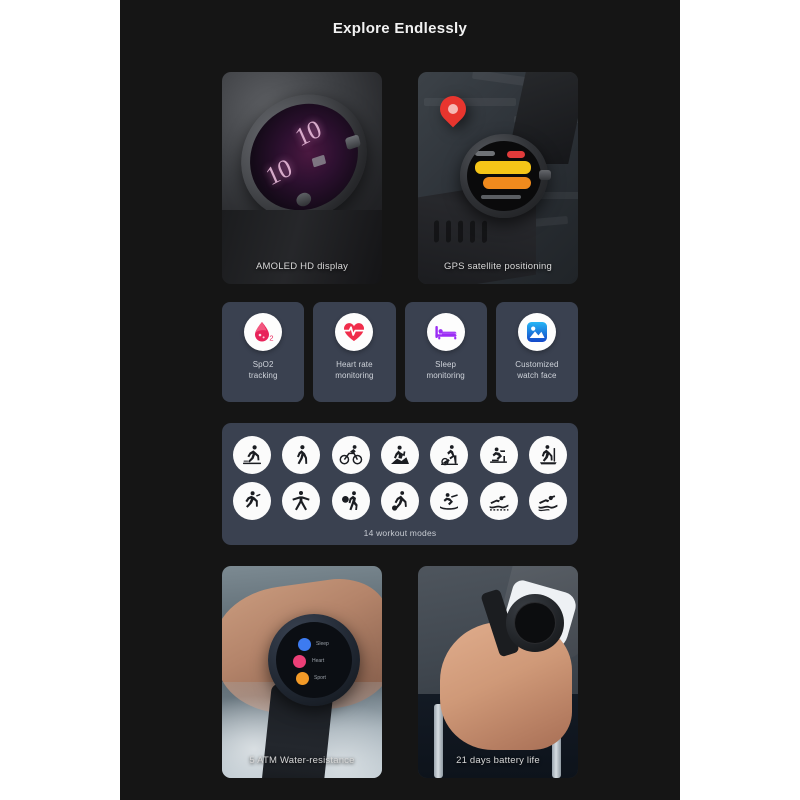 The height and width of the screenshot is (800, 800). What do you see at coordinates (400, 28) in the screenshot?
I see `page-title: Explore Endlessly` at bounding box center [400, 28].